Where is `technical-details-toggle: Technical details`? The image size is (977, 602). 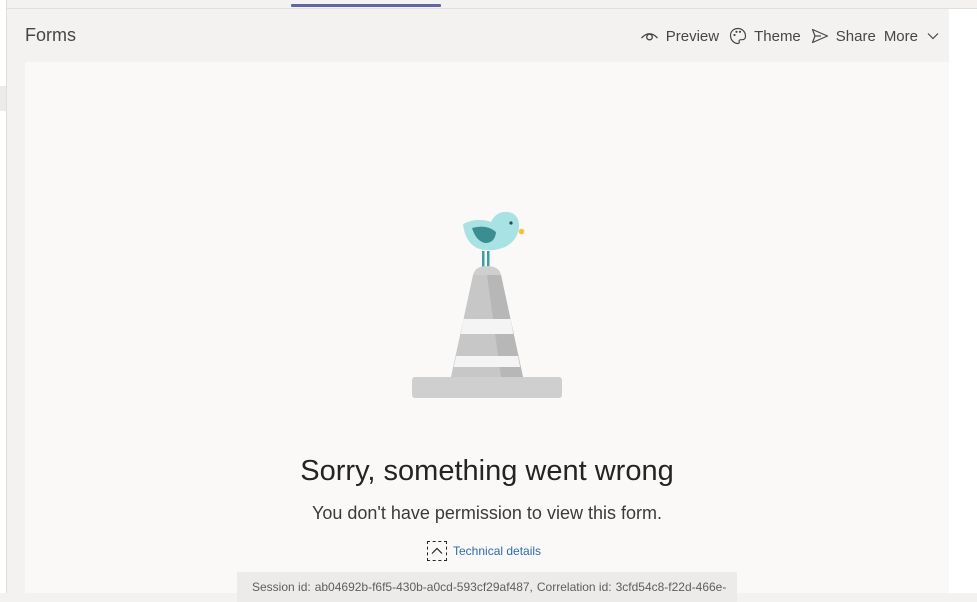 technical-details-toggle: Technical details is located at coordinates (484, 551).